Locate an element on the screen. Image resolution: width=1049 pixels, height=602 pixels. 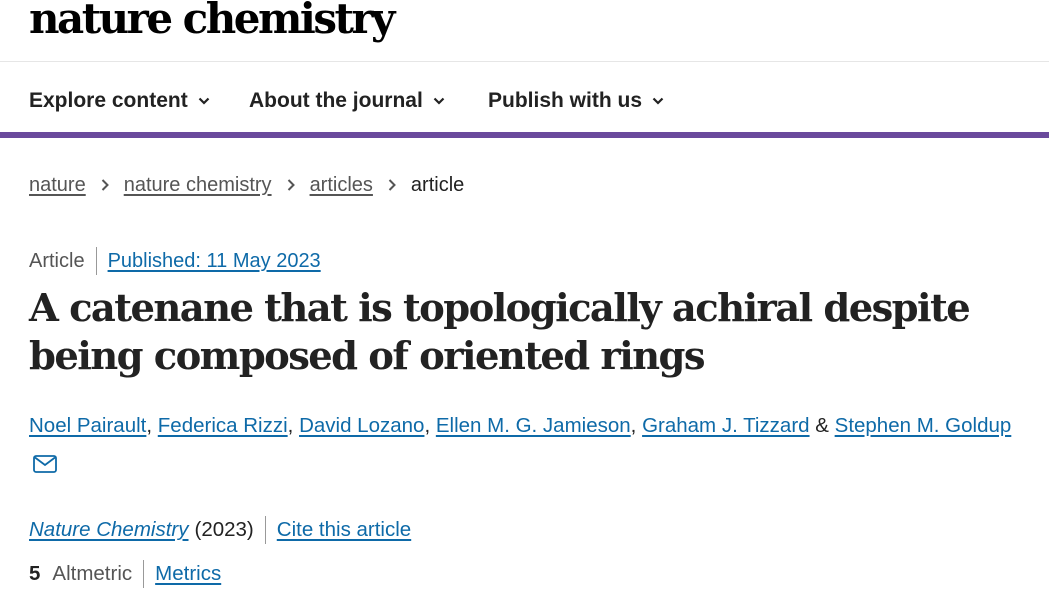
author-ampersand: & is located at coordinates (822, 425).